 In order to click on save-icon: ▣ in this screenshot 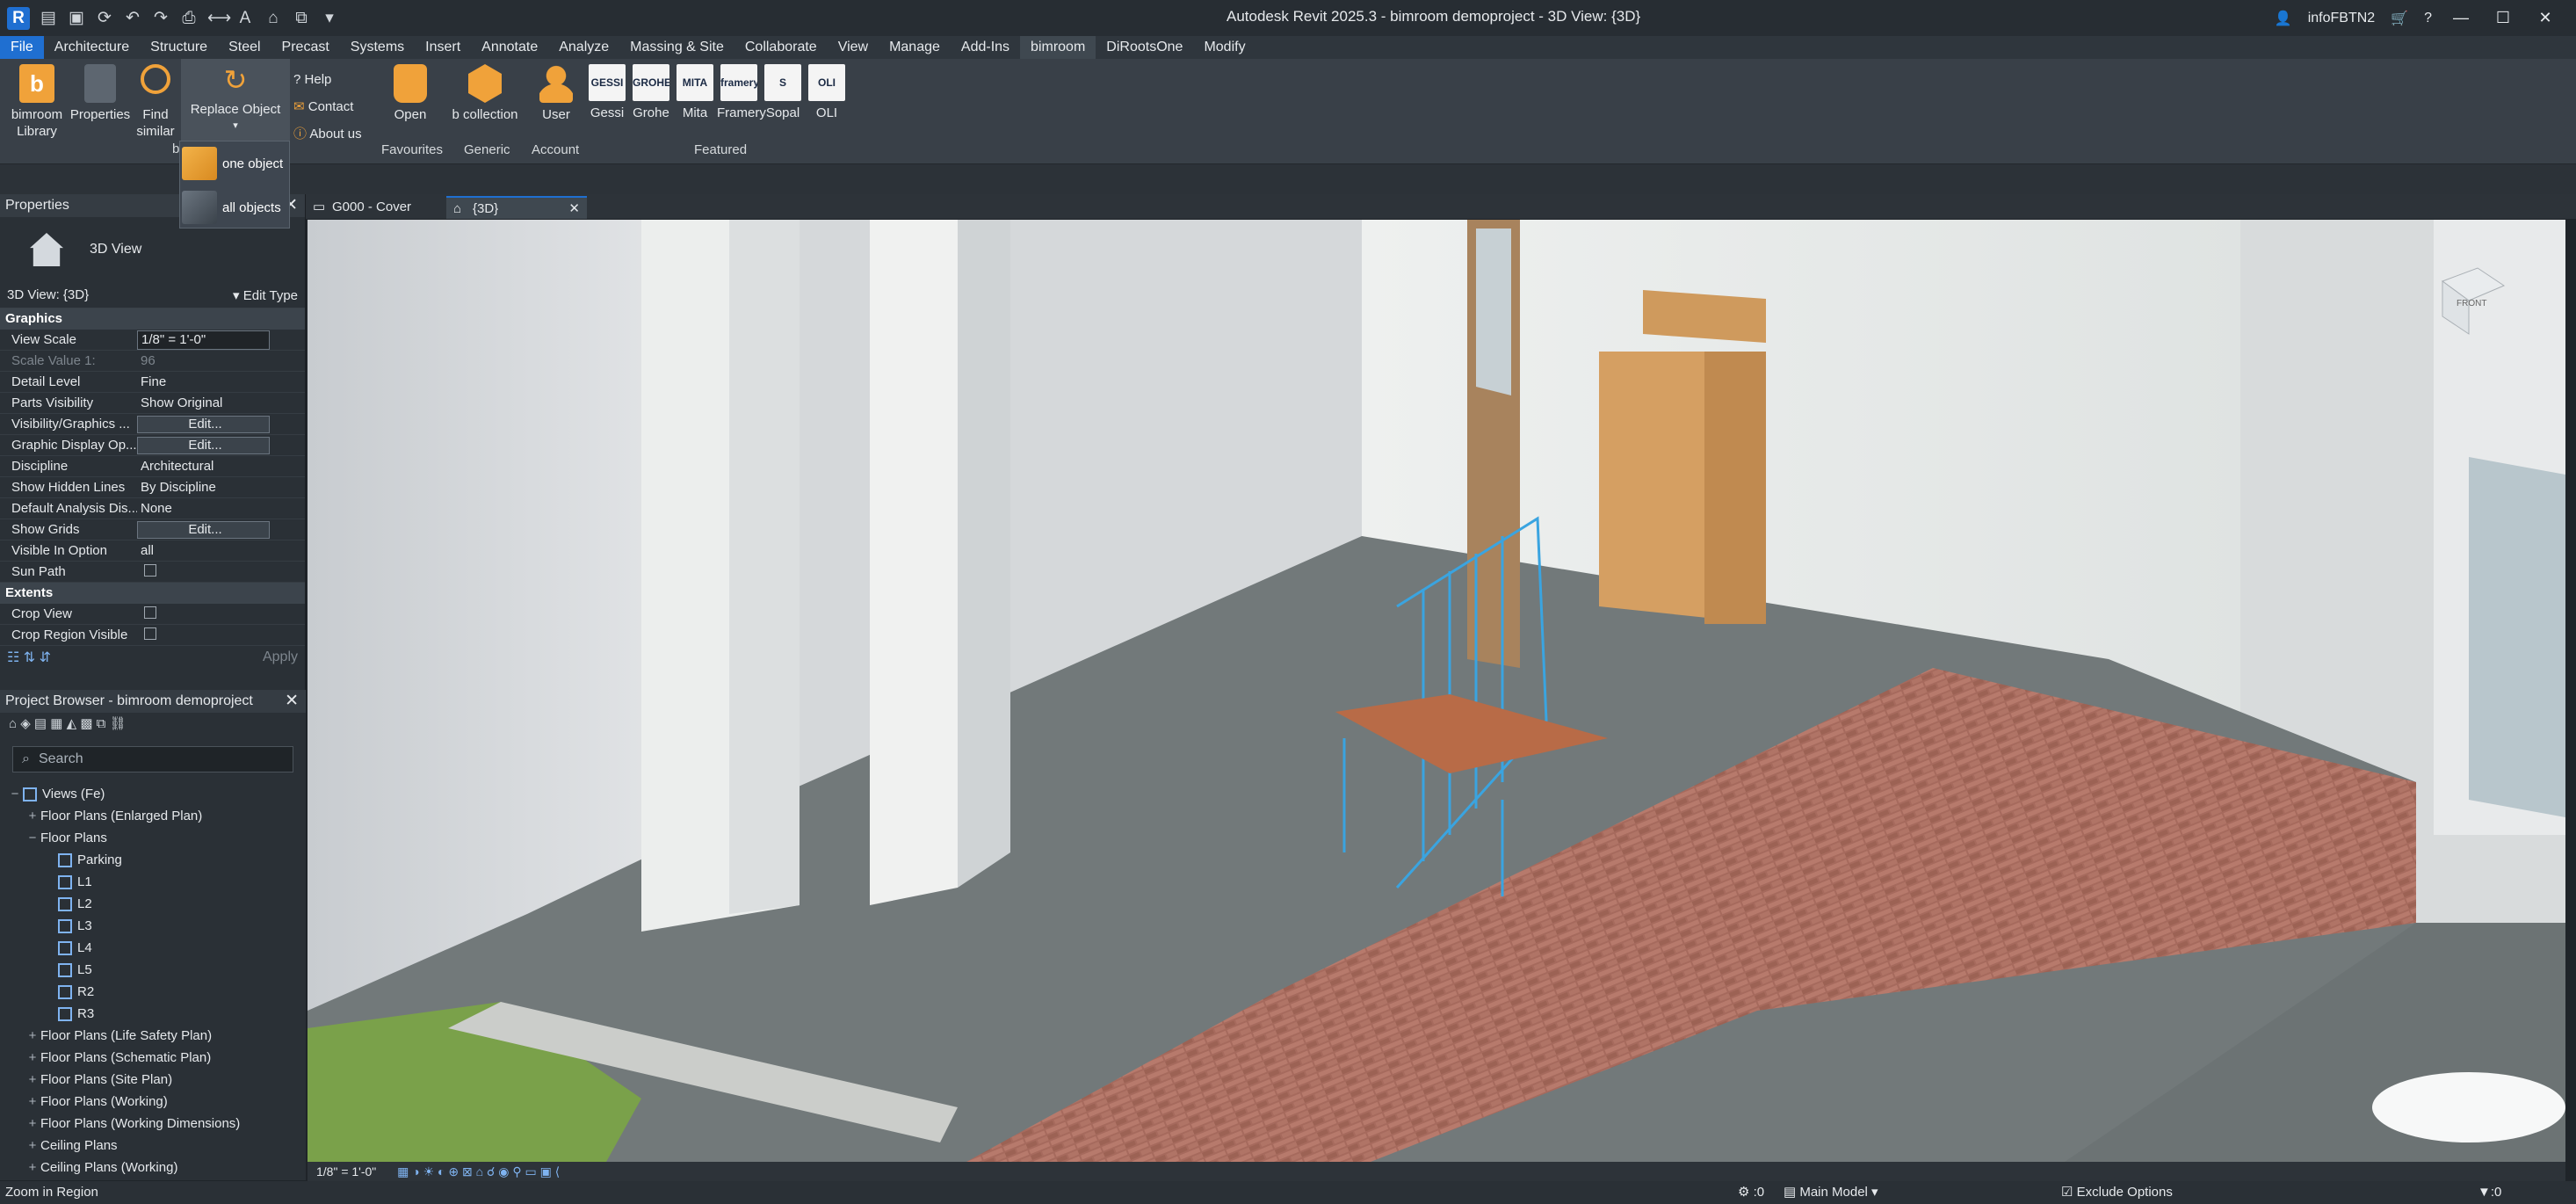, I will do `click(76, 18)`.